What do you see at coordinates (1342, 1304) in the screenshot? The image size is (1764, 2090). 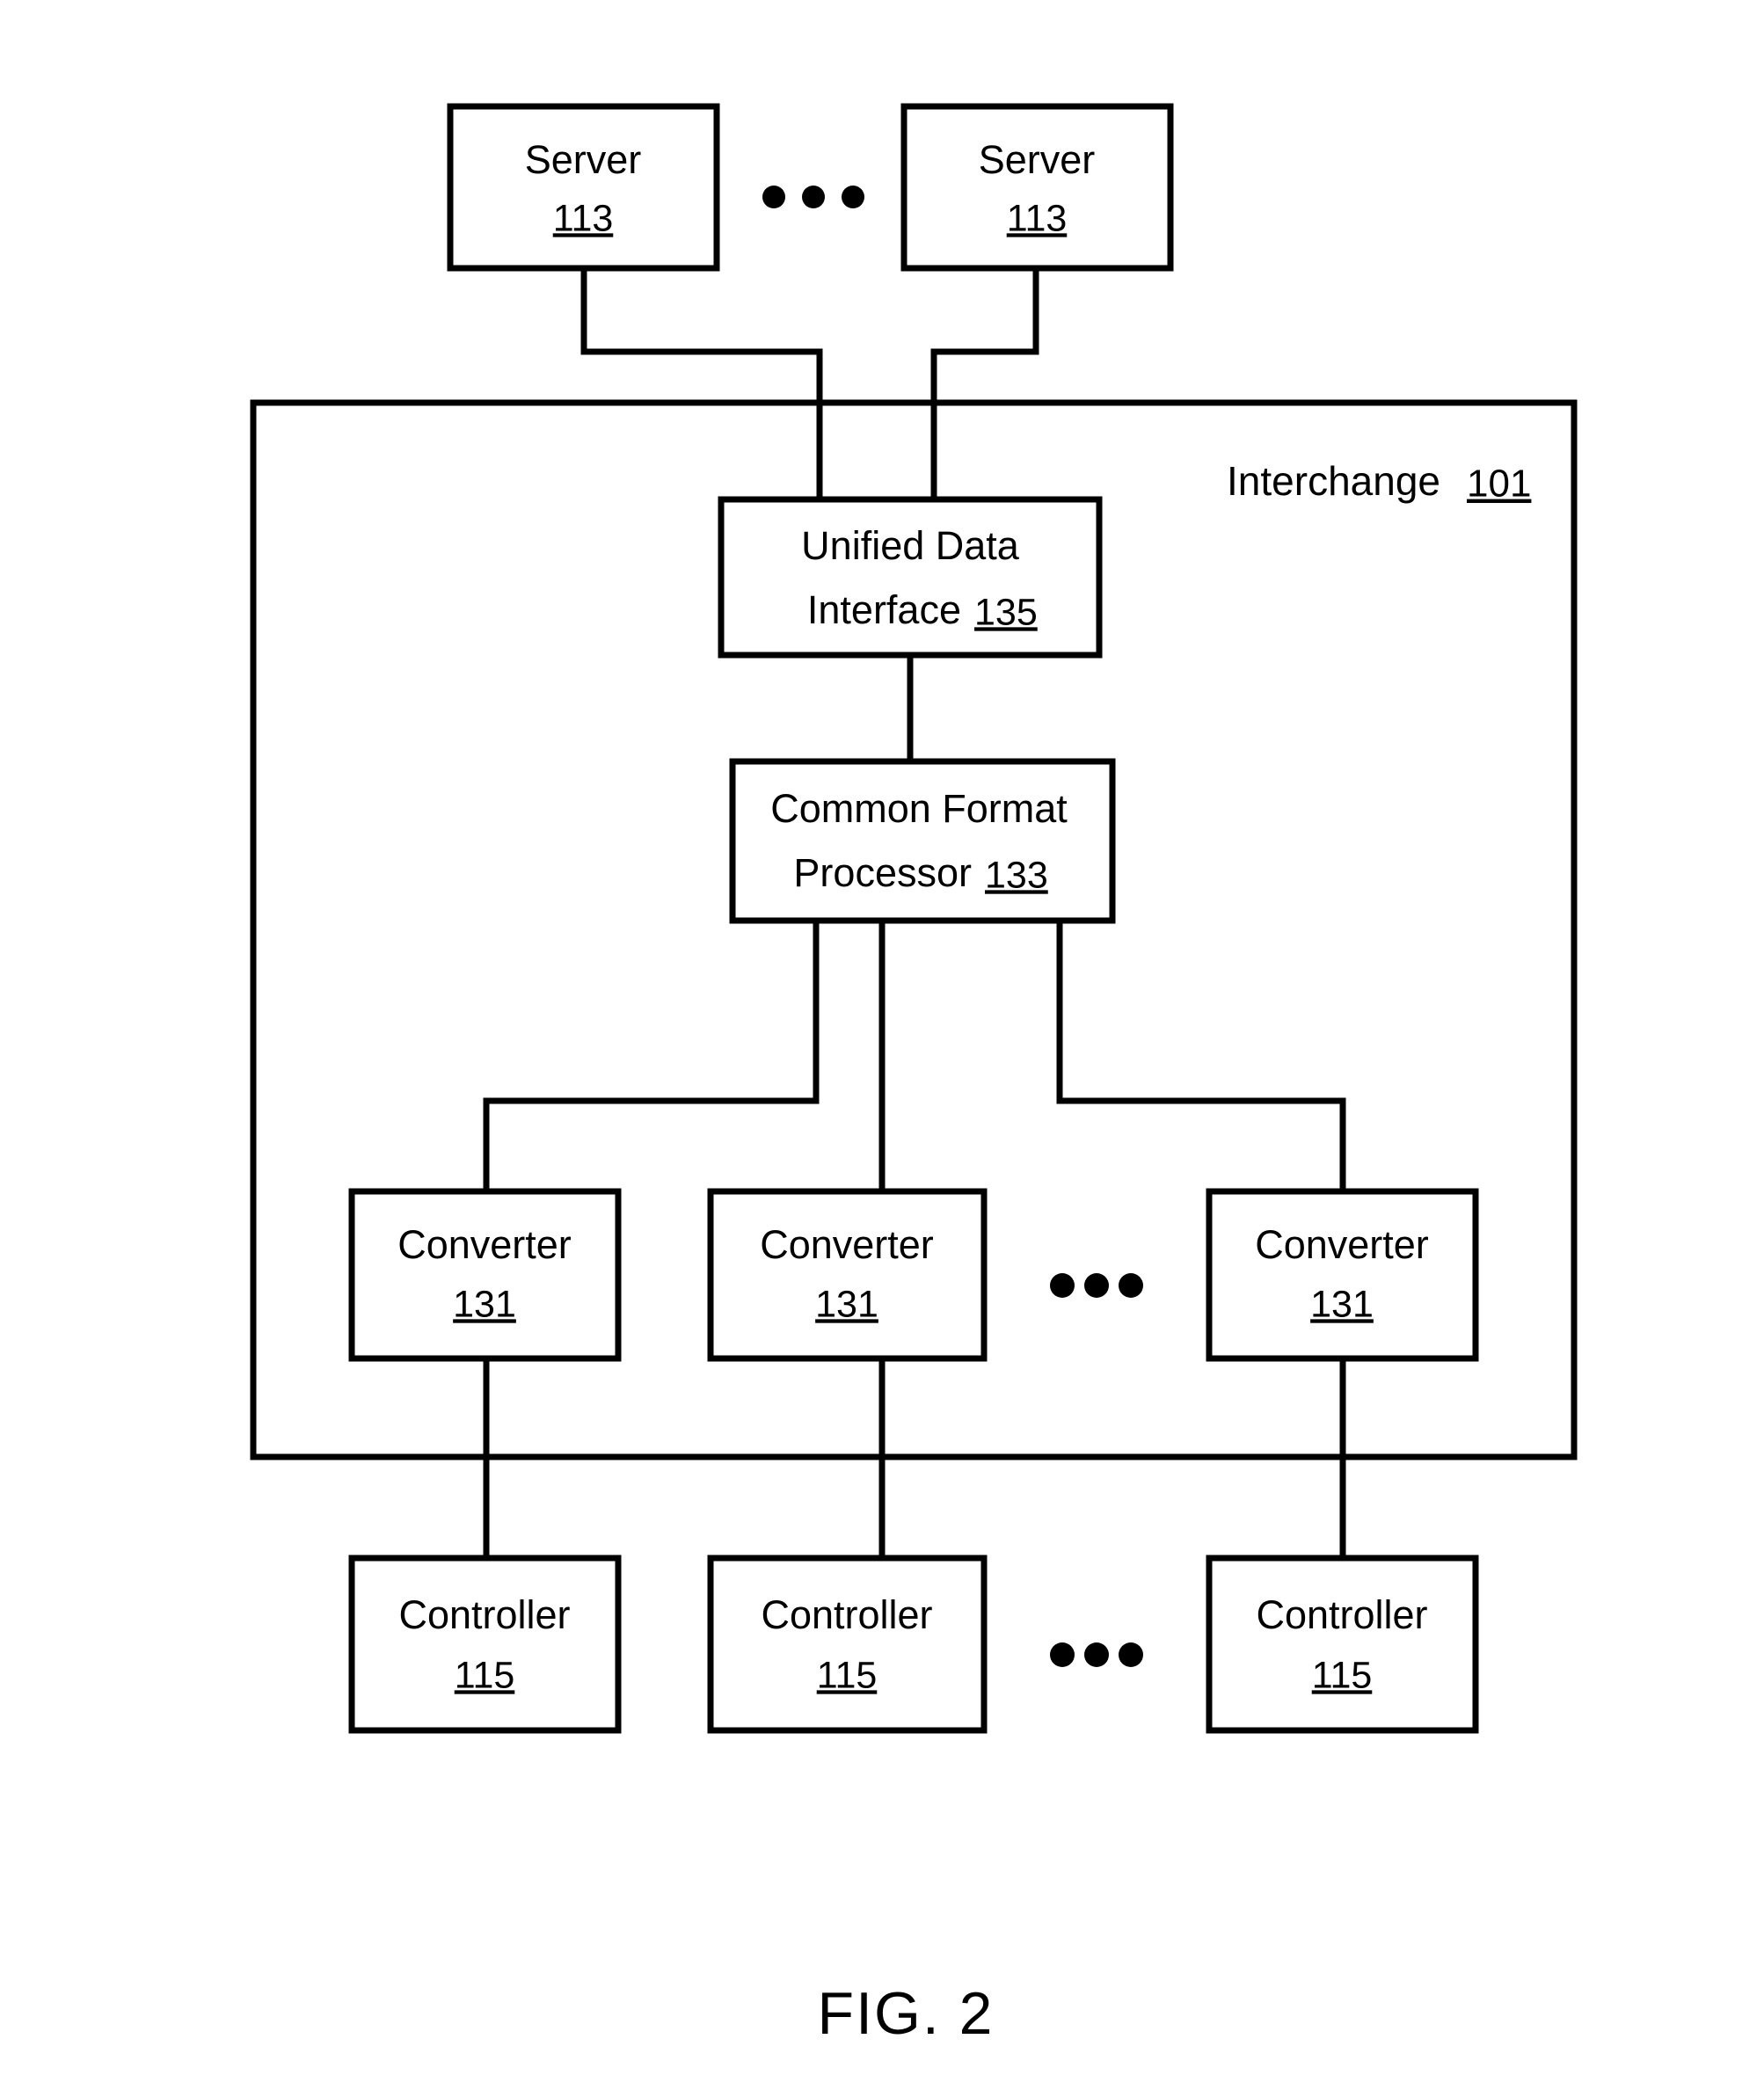 I see `converter-box-3-ref: 131` at bounding box center [1342, 1304].